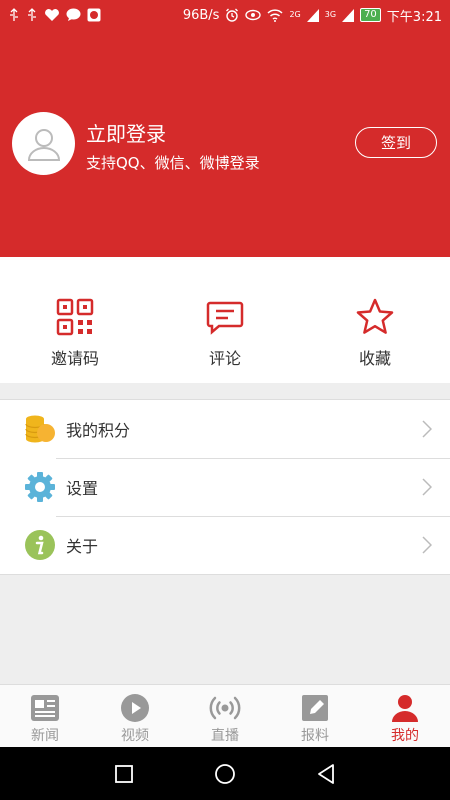  I want to click on menu-item-about-label: 关于, so click(82, 546).